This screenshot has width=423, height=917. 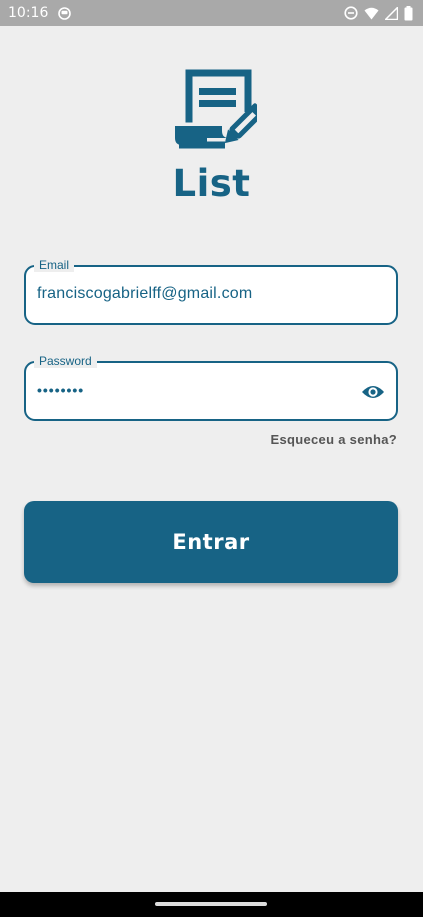 What do you see at coordinates (371, 13) in the screenshot?
I see `wifi-icon` at bounding box center [371, 13].